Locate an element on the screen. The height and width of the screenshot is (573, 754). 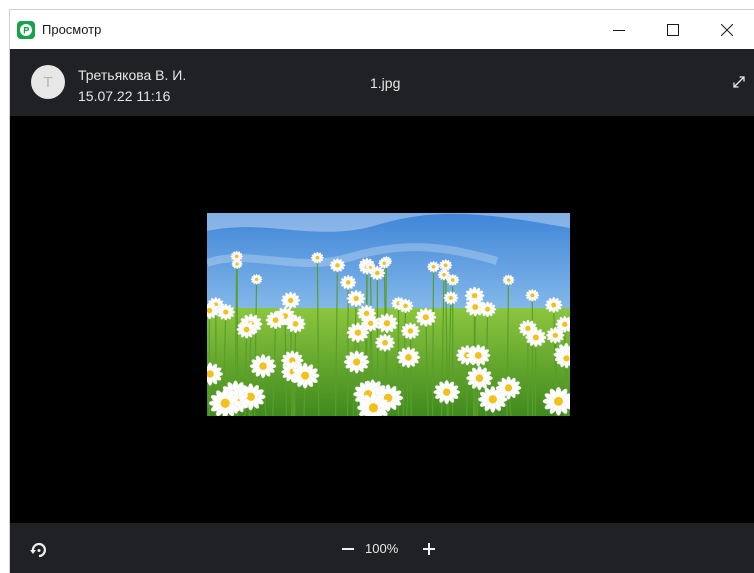
rotate-icon is located at coordinates (38, 550).